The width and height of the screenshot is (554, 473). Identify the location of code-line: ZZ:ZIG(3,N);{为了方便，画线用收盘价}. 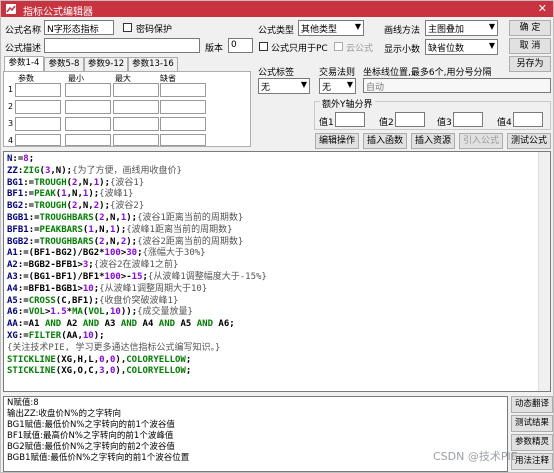
(277, 172).